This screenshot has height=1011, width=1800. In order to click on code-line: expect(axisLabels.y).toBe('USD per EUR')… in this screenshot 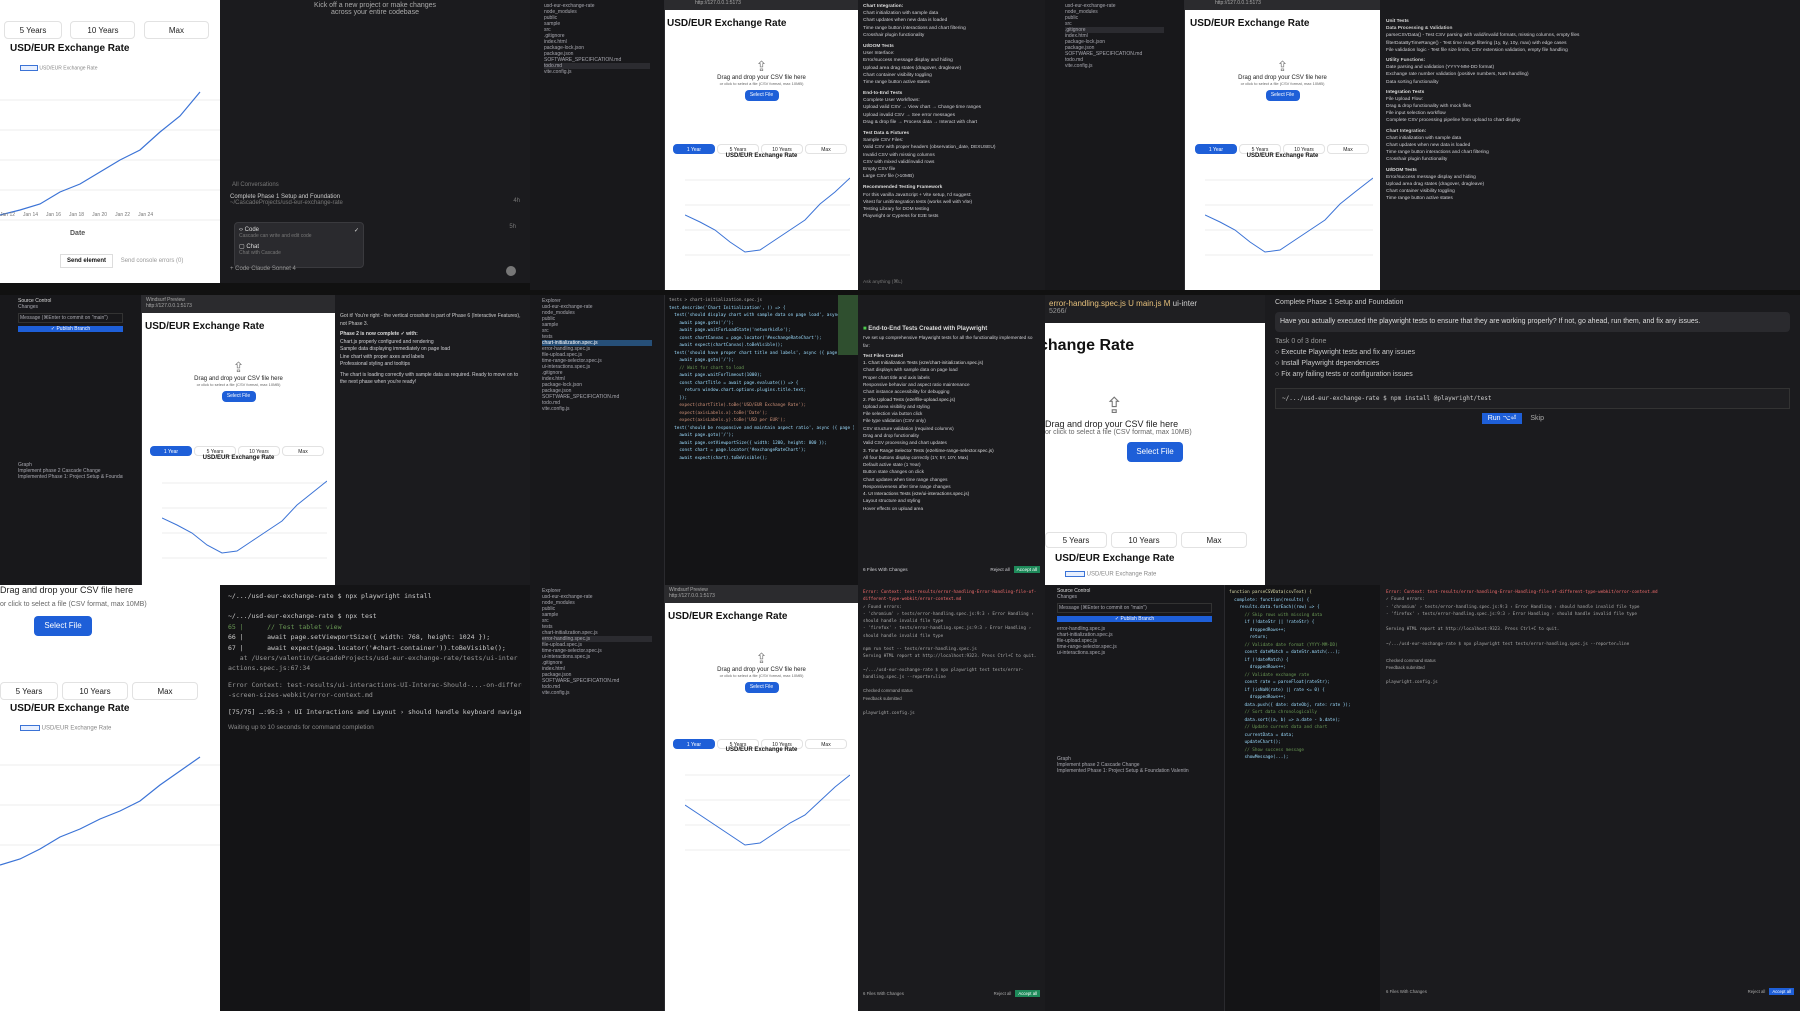, I will do `click(727, 421)`.